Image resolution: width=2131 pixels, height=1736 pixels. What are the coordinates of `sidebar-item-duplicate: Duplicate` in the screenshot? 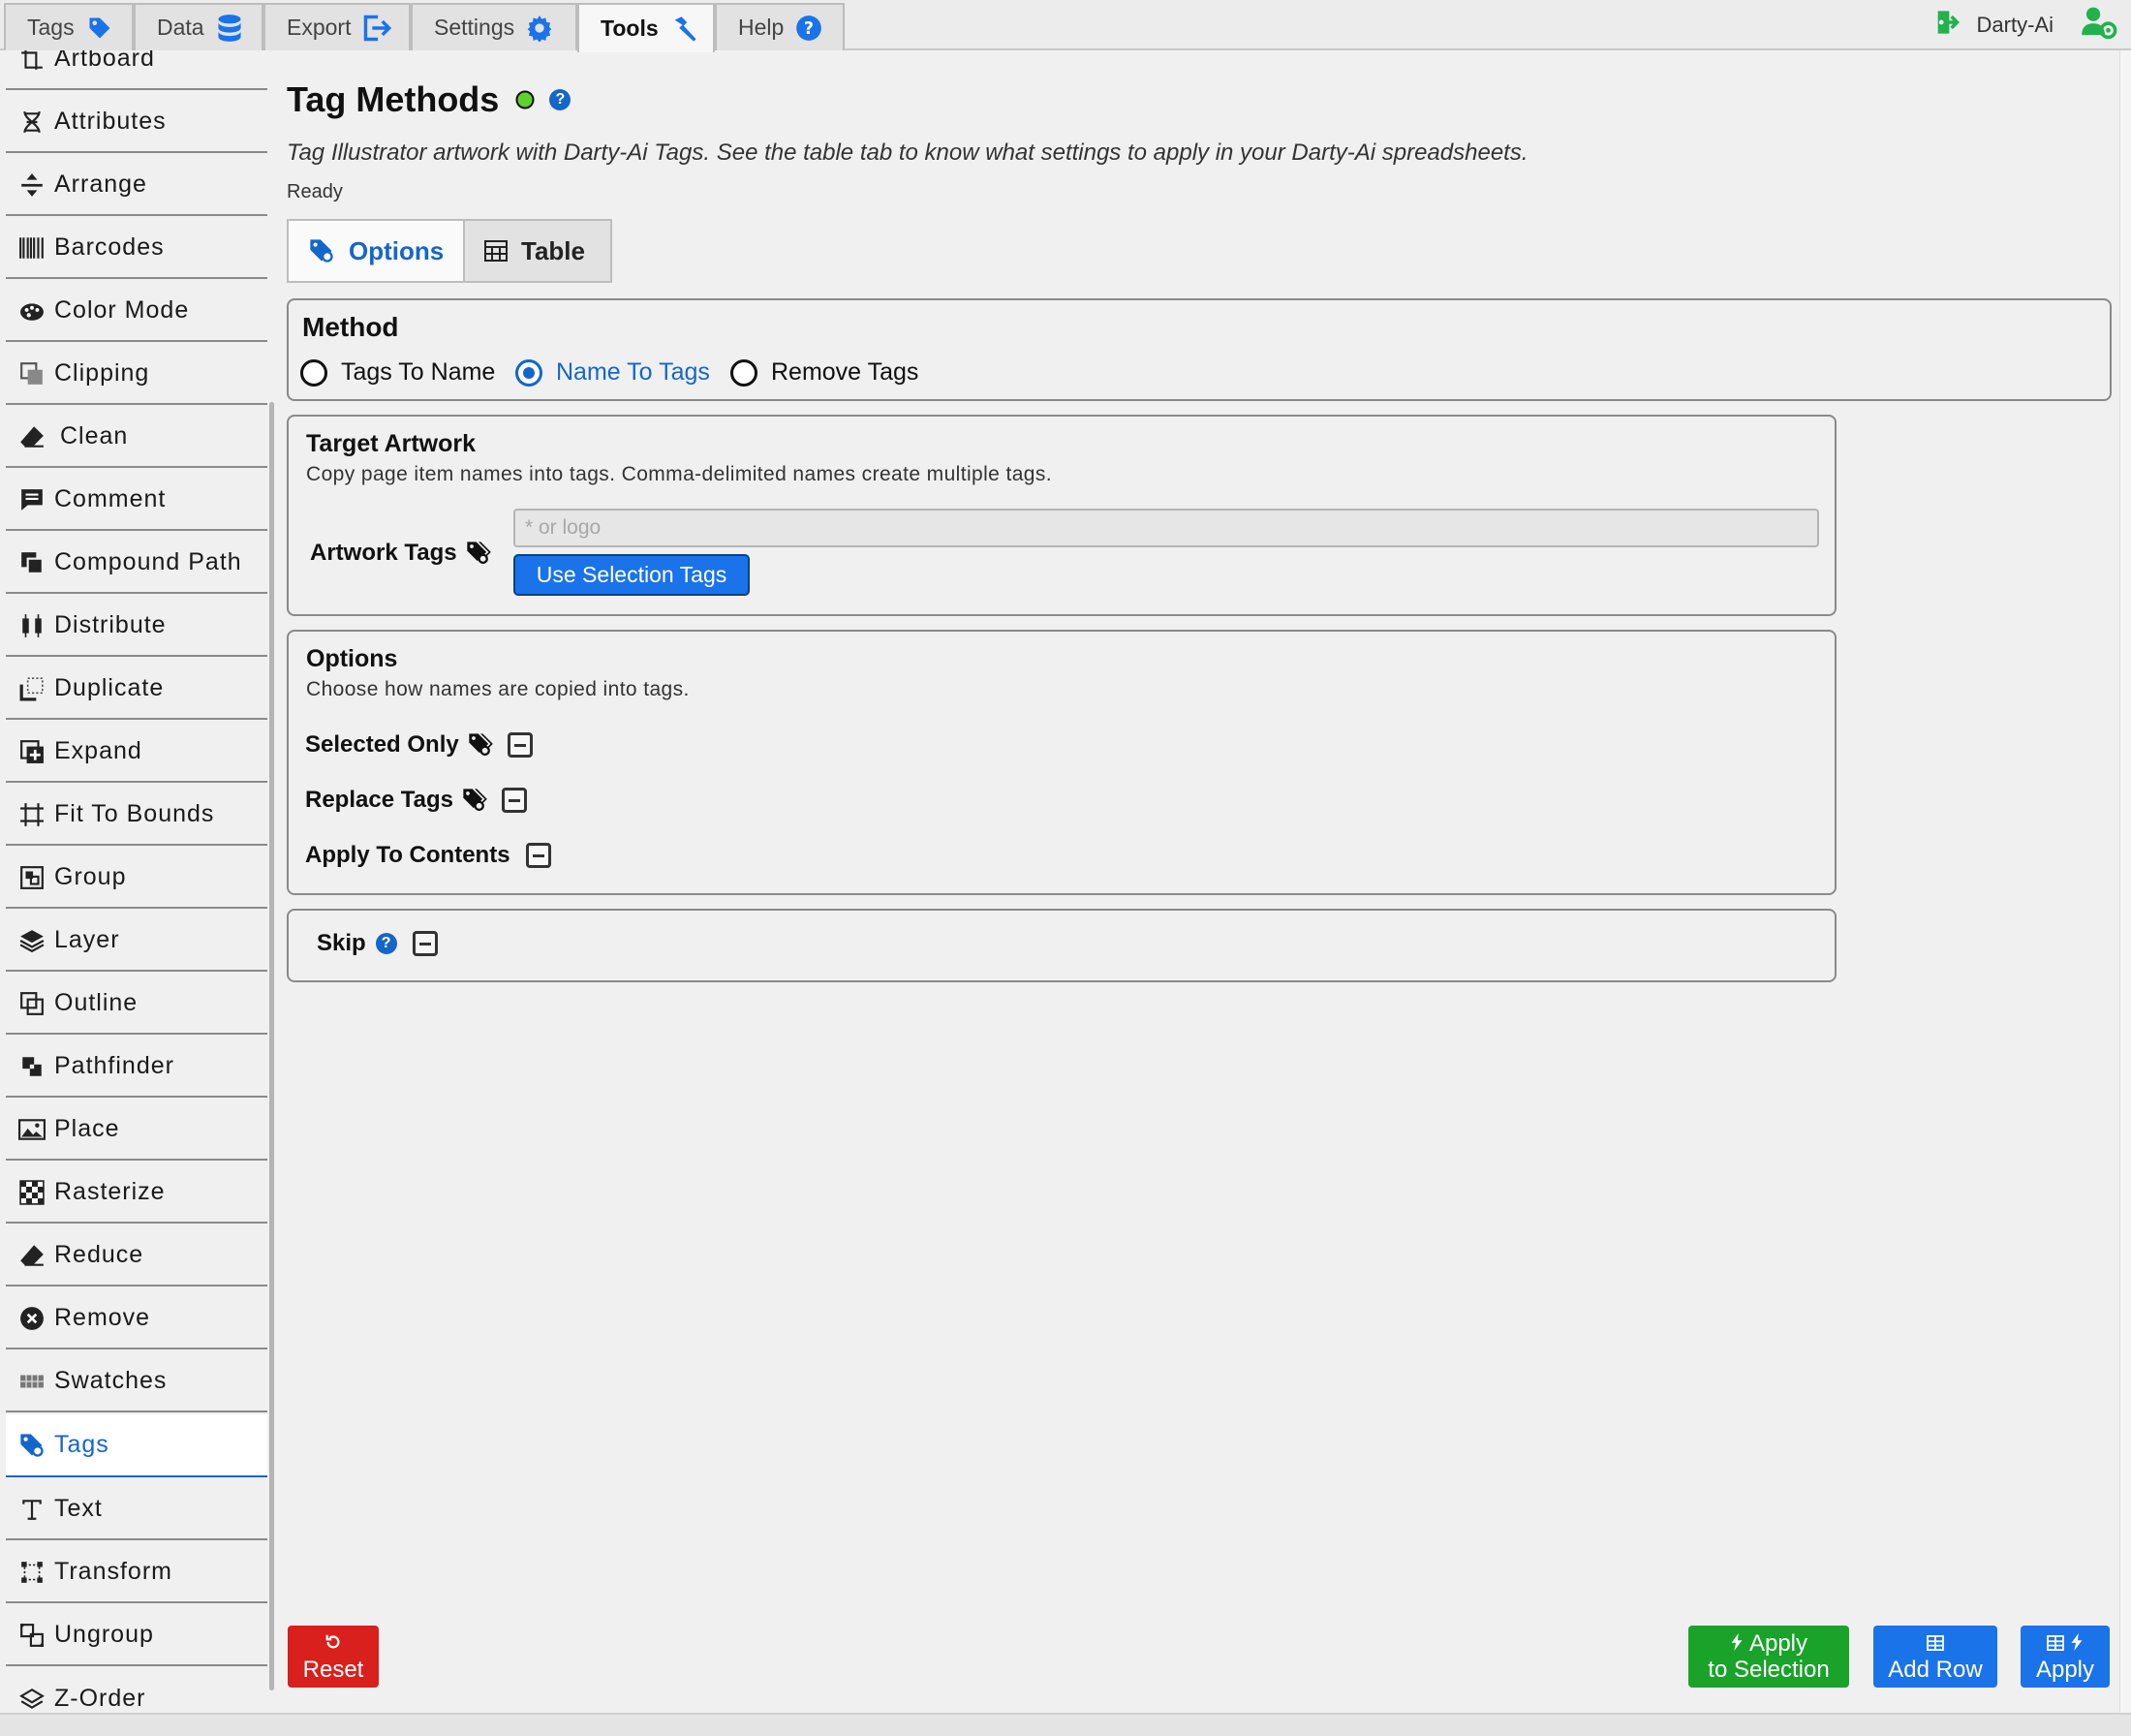 It's located at (136, 689).